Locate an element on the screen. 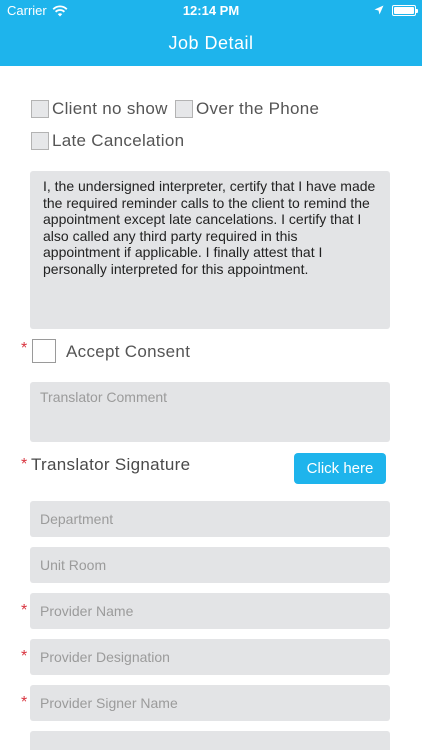 The height and width of the screenshot is (750, 422). status-bar: Carrier 12:14 PM is located at coordinates (211, 11).